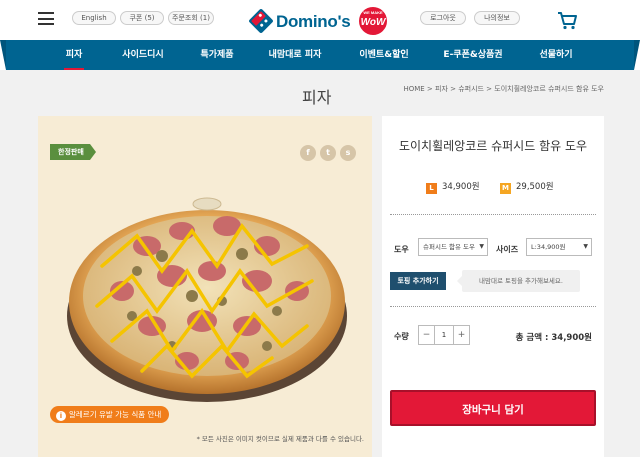 This screenshot has height=457, width=640. Describe the element at coordinates (461, 335) in the screenshot. I see `quantity-increase-button: +` at that location.